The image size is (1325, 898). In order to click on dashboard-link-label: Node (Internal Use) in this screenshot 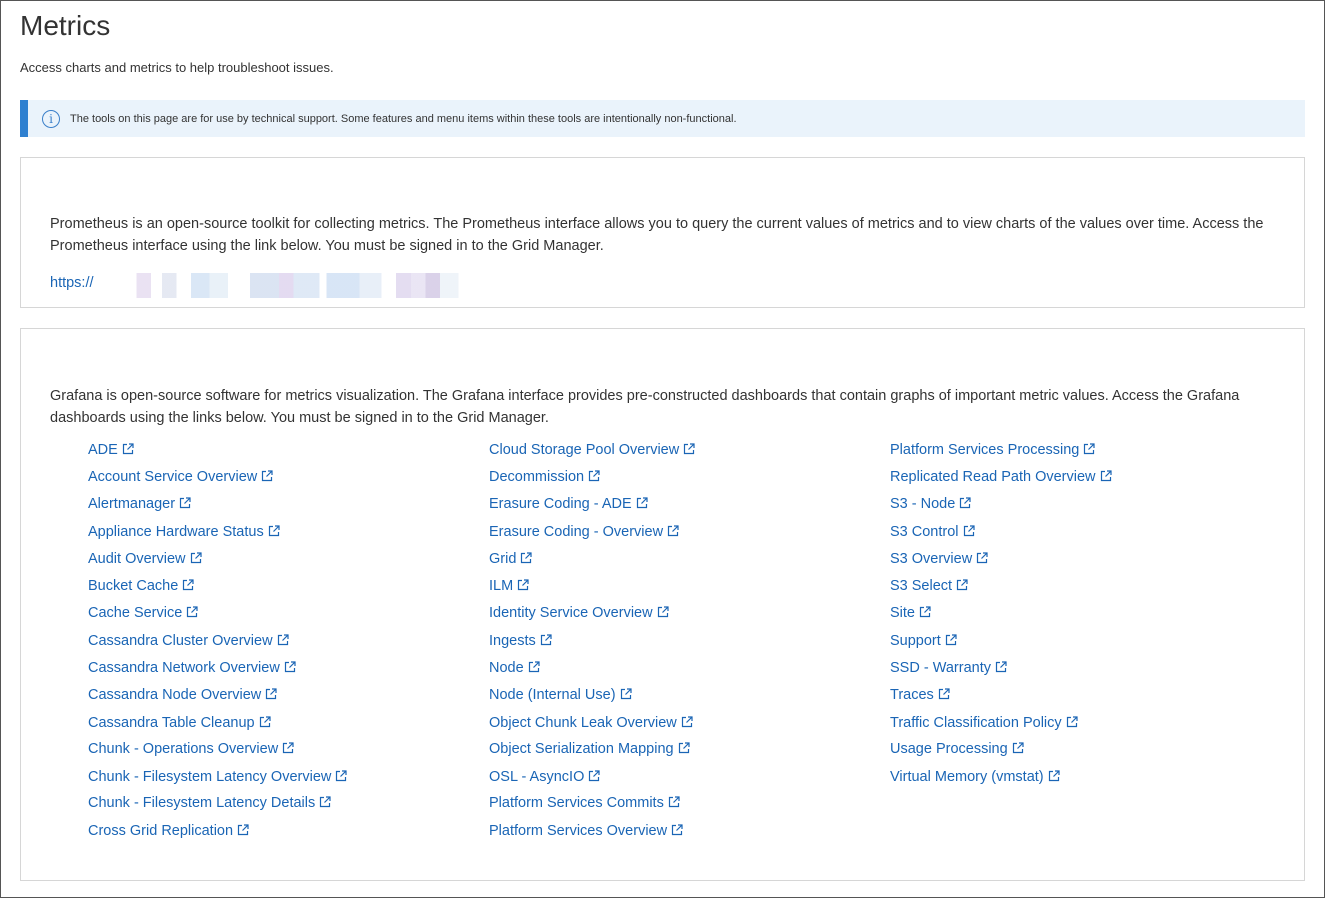, I will do `click(552, 695)`.